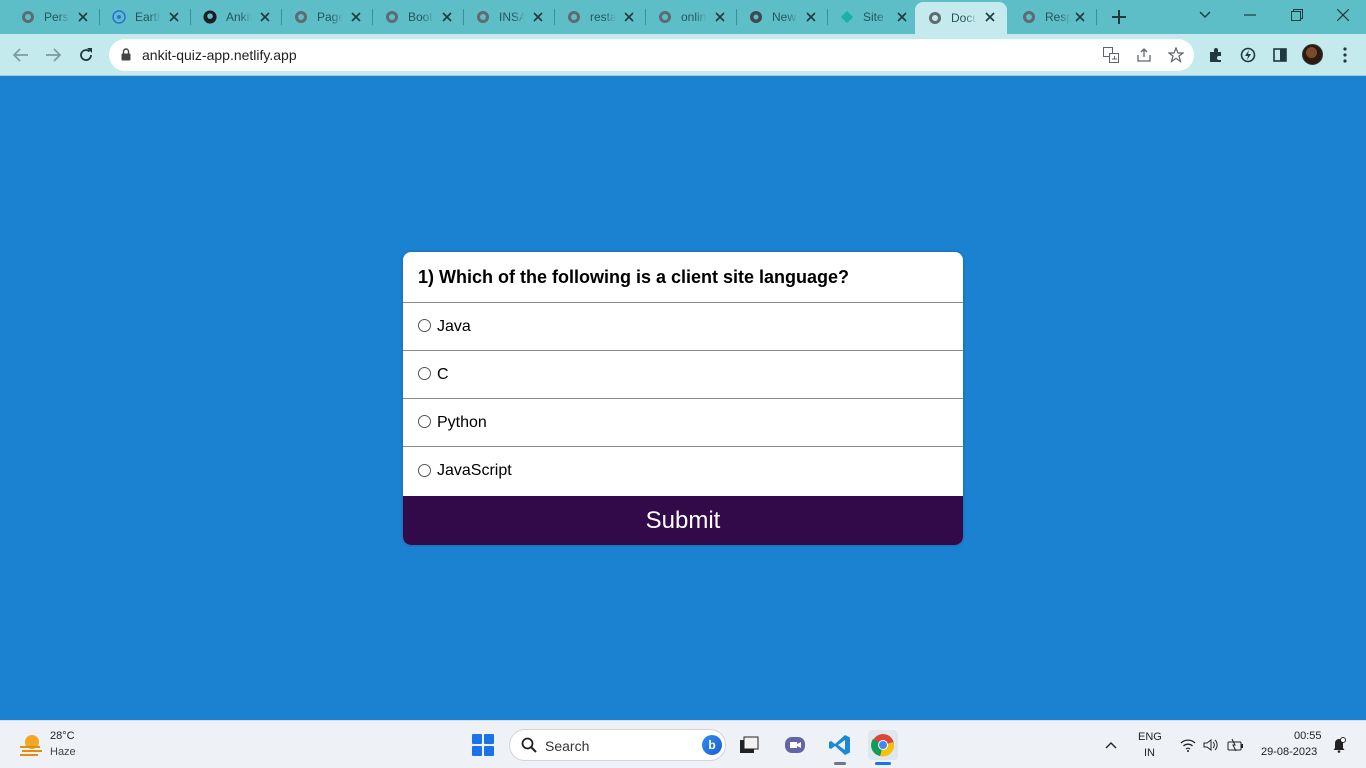  Describe the element at coordinates (683, 423) in the screenshot. I see `option-python: Python` at that location.